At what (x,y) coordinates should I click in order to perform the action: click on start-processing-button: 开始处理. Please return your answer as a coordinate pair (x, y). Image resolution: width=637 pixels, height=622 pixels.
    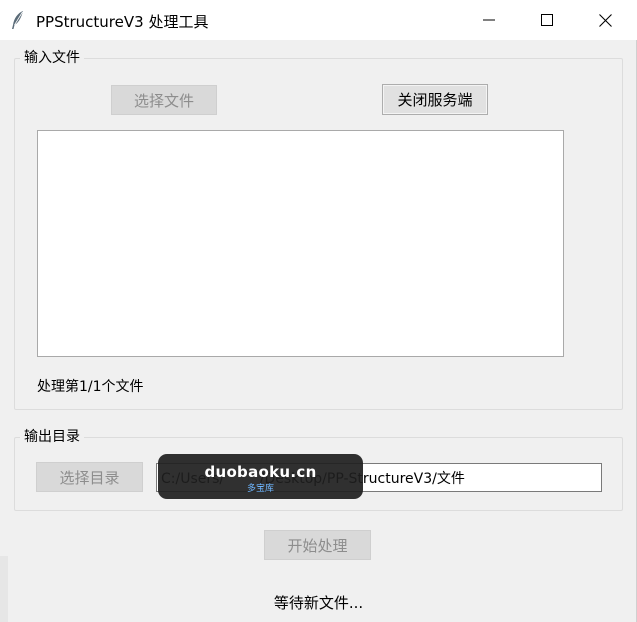
    Looking at the image, I should click on (317, 545).